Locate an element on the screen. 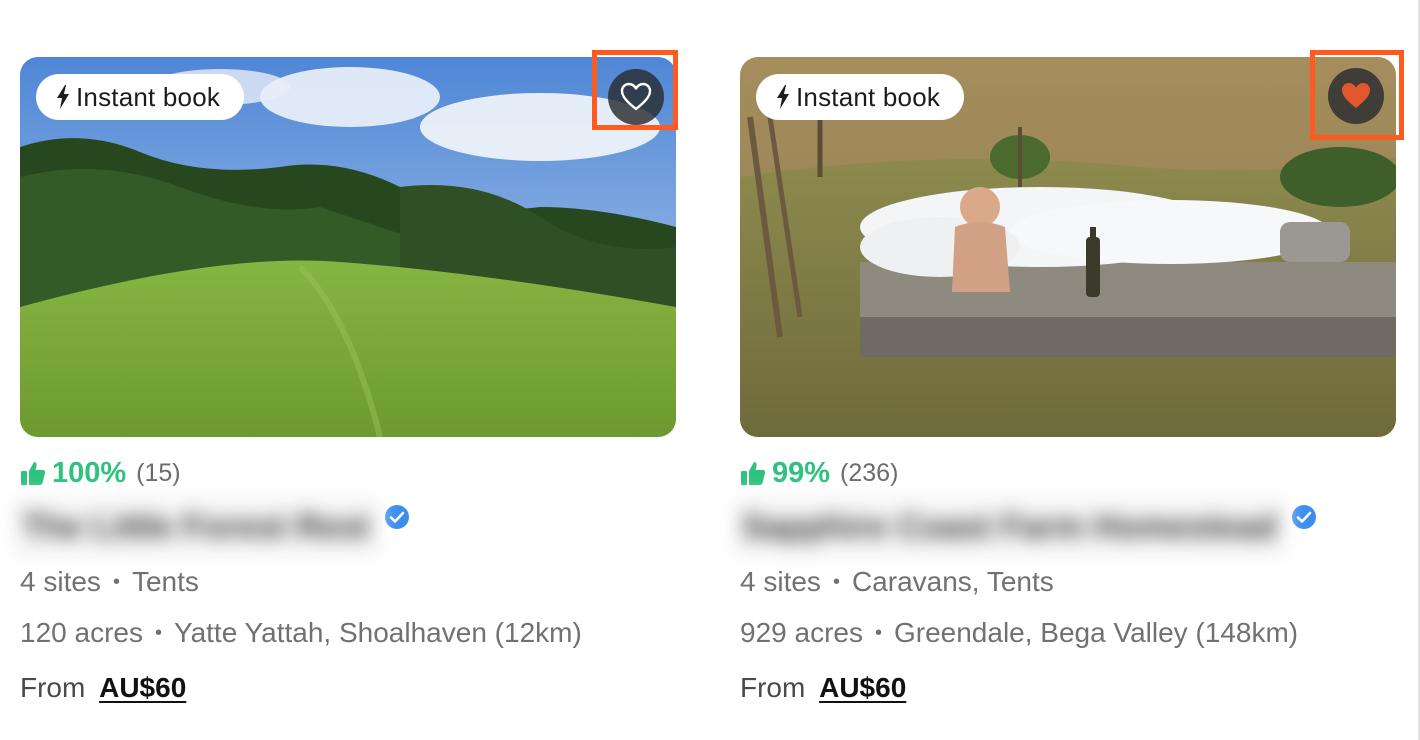  heart-outline-icon is located at coordinates (636, 96).